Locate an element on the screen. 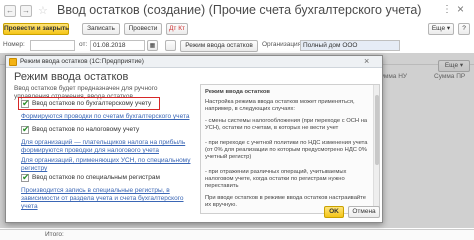 This screenshot has width=474, height=240. calendar-icon: ▦ is located at coordinates (152, 45).